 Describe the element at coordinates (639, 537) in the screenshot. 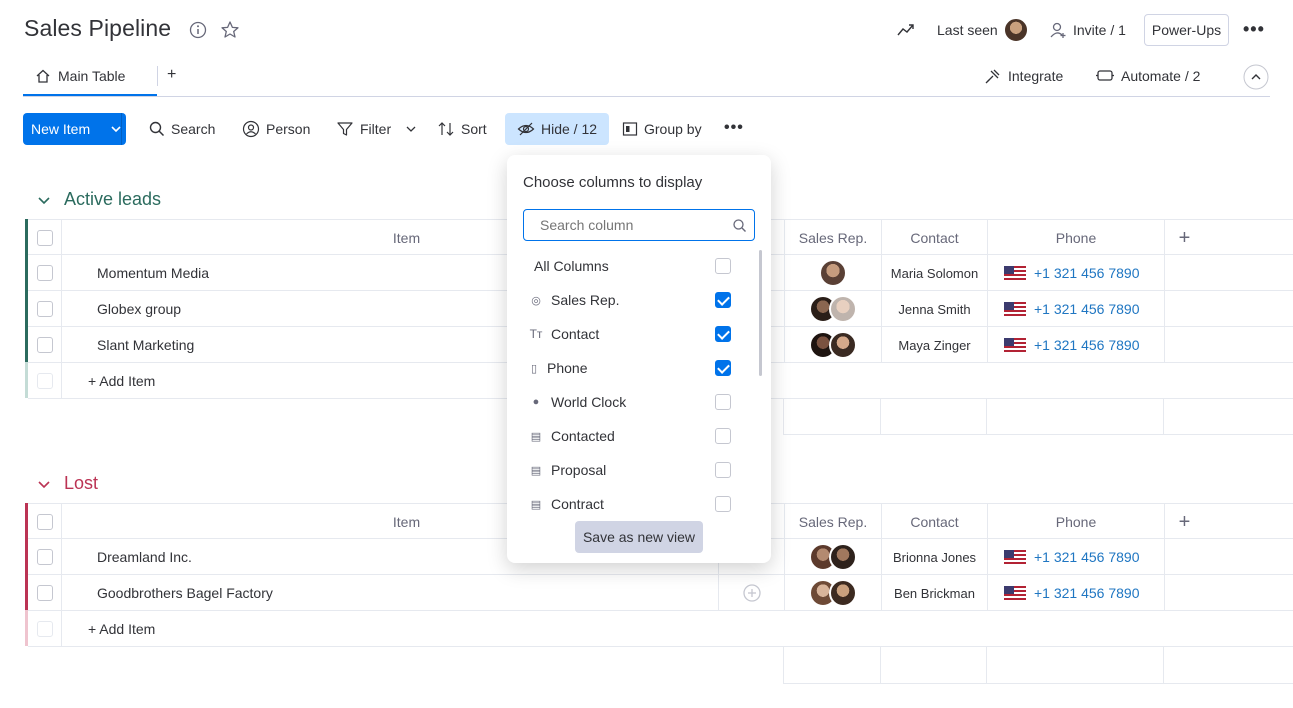

I see `save-as-new-view-button: Save as new view` at that location.